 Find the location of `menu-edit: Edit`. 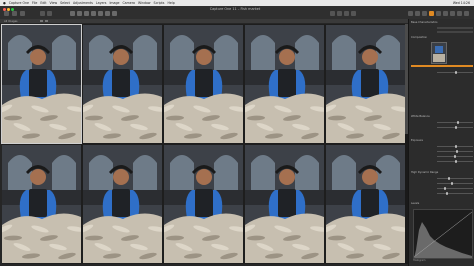

menu-edit: Edit is located at coordinates (43, 3).